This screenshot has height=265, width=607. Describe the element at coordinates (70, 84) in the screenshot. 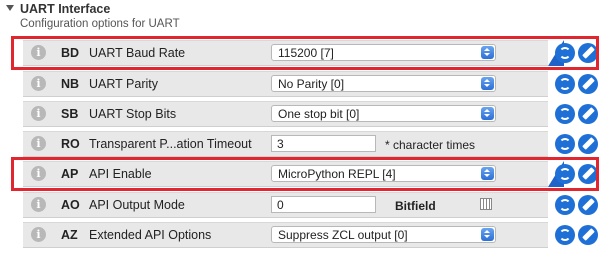

I see `setting-code: NB` at that location.